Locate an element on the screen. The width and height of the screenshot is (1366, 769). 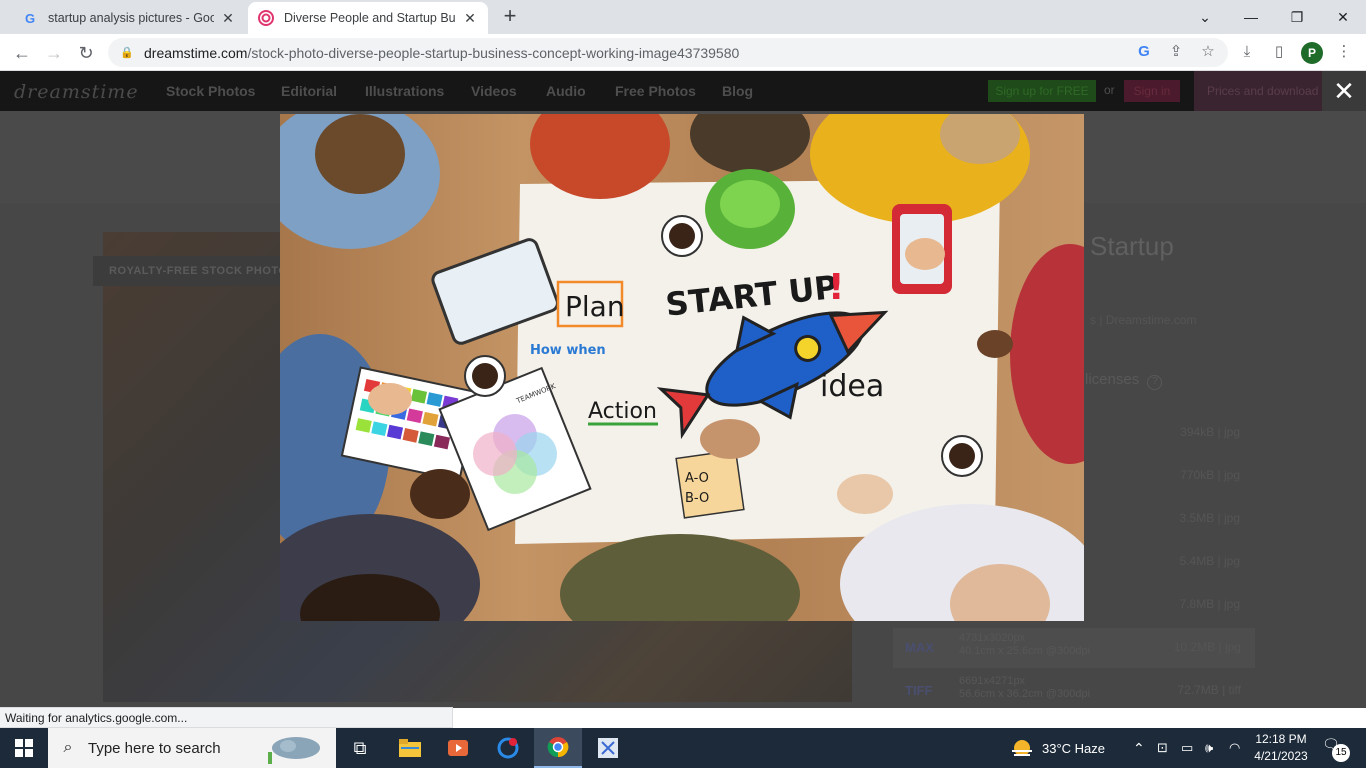
signin-button: Sign in is located at coordinates (1152, 91).